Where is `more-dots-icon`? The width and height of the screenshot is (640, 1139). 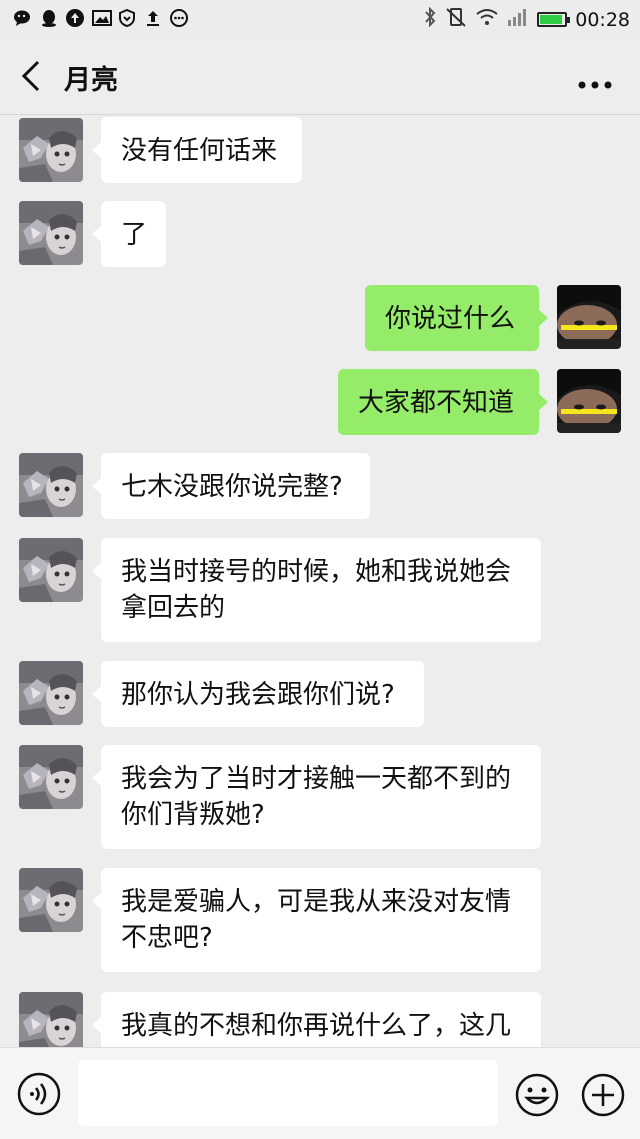 more-dots-icon is located at coordinates (595, 81).